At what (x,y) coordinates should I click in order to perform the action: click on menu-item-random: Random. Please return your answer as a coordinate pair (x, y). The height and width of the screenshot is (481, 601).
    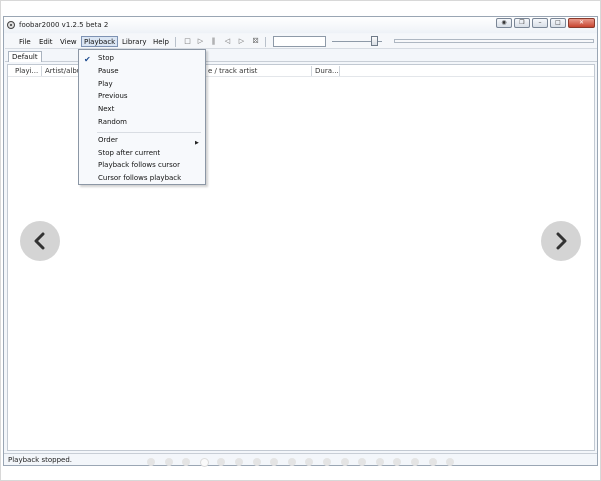
    Looking at the image, I should click on (112, 122).